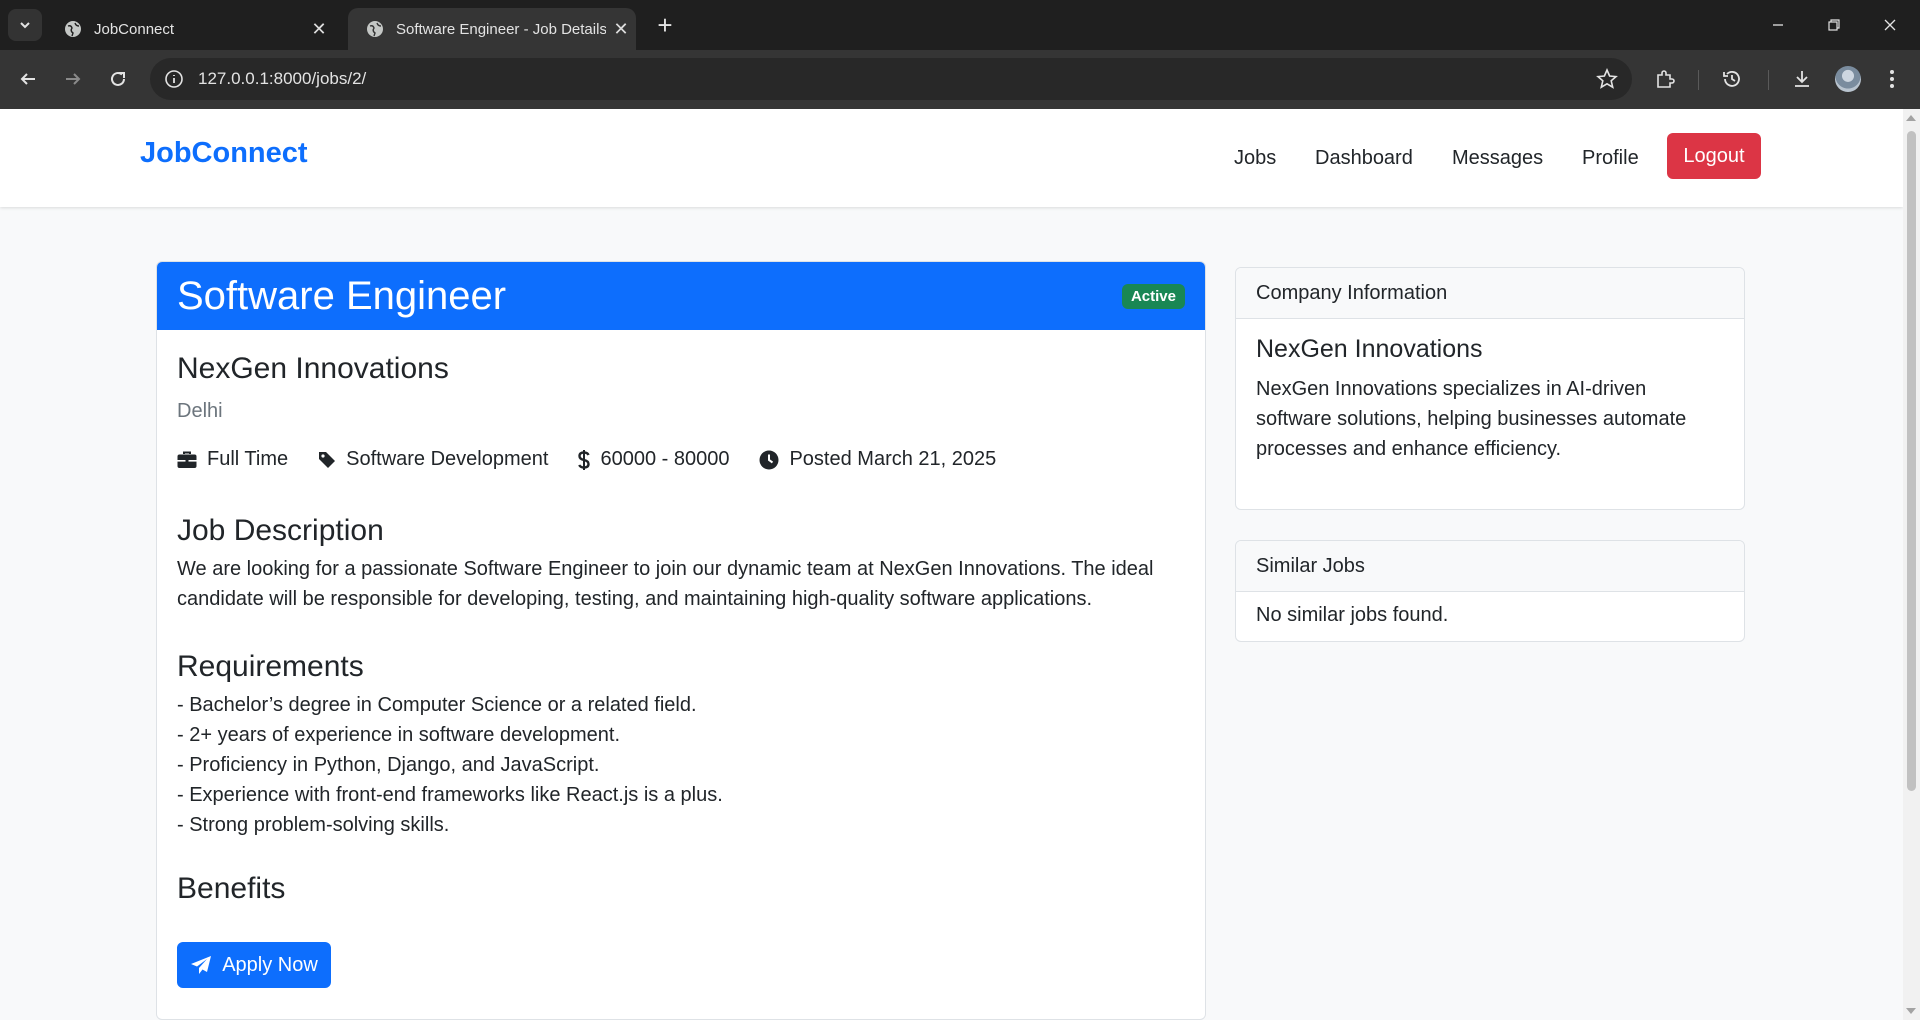  I want to click on apply-now-label: Apply Now, so click(270, 964).